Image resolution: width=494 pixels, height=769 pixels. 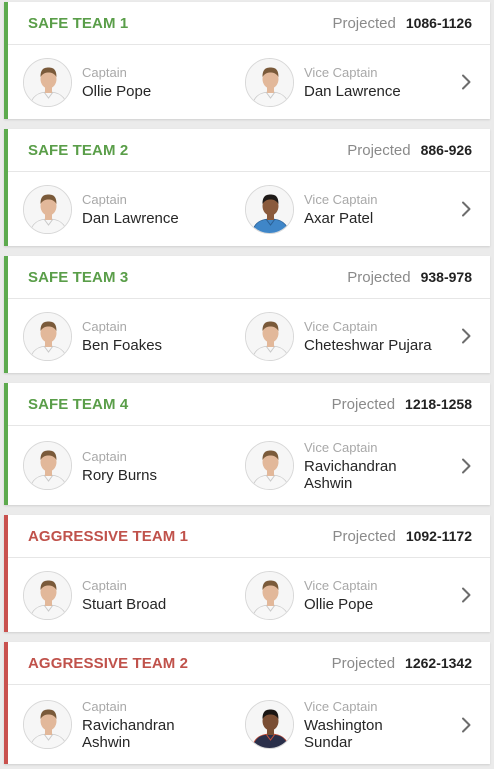 I want to click on vice-captain: Vice Captain Cheteshwar Pujara, so click(x=351, y=336).